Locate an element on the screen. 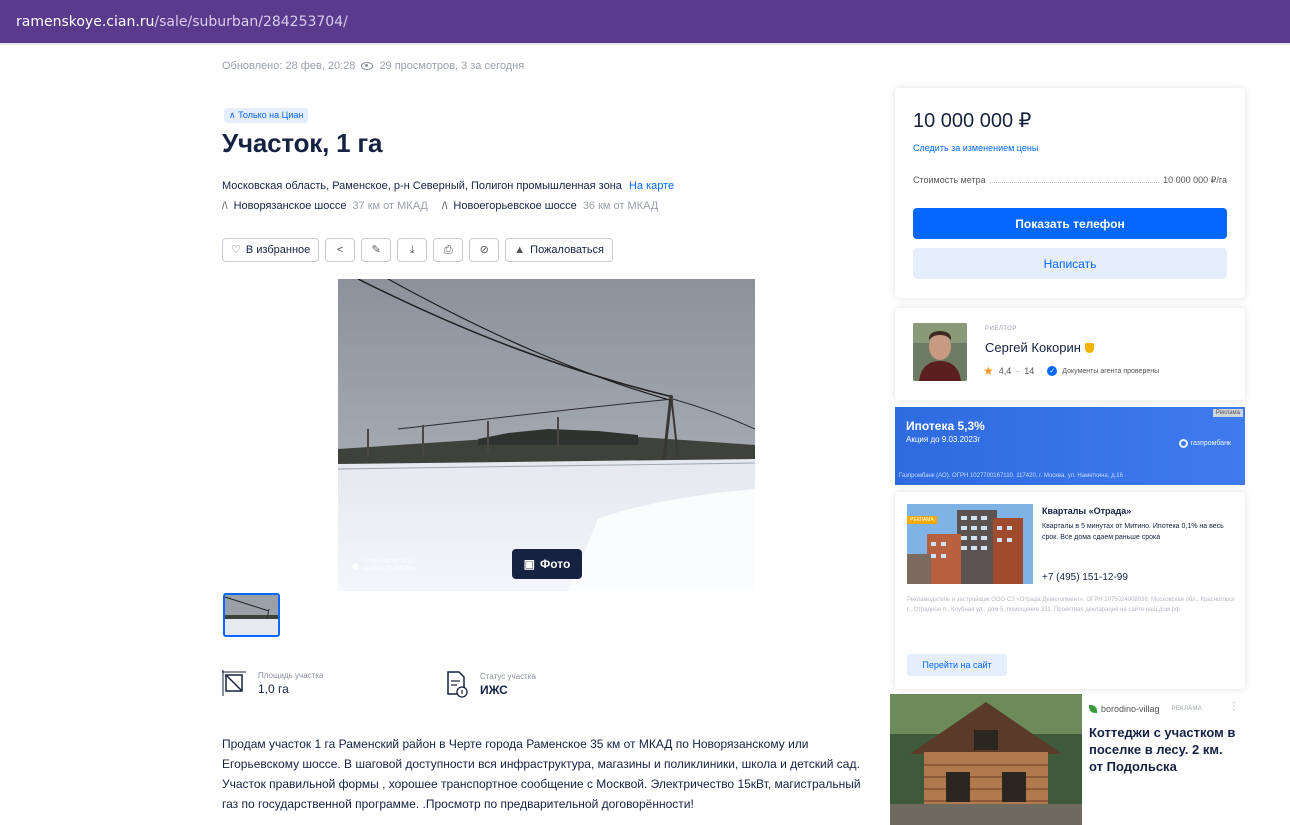  agent-rating: 4,4 is located at coordinates (1005, 371).